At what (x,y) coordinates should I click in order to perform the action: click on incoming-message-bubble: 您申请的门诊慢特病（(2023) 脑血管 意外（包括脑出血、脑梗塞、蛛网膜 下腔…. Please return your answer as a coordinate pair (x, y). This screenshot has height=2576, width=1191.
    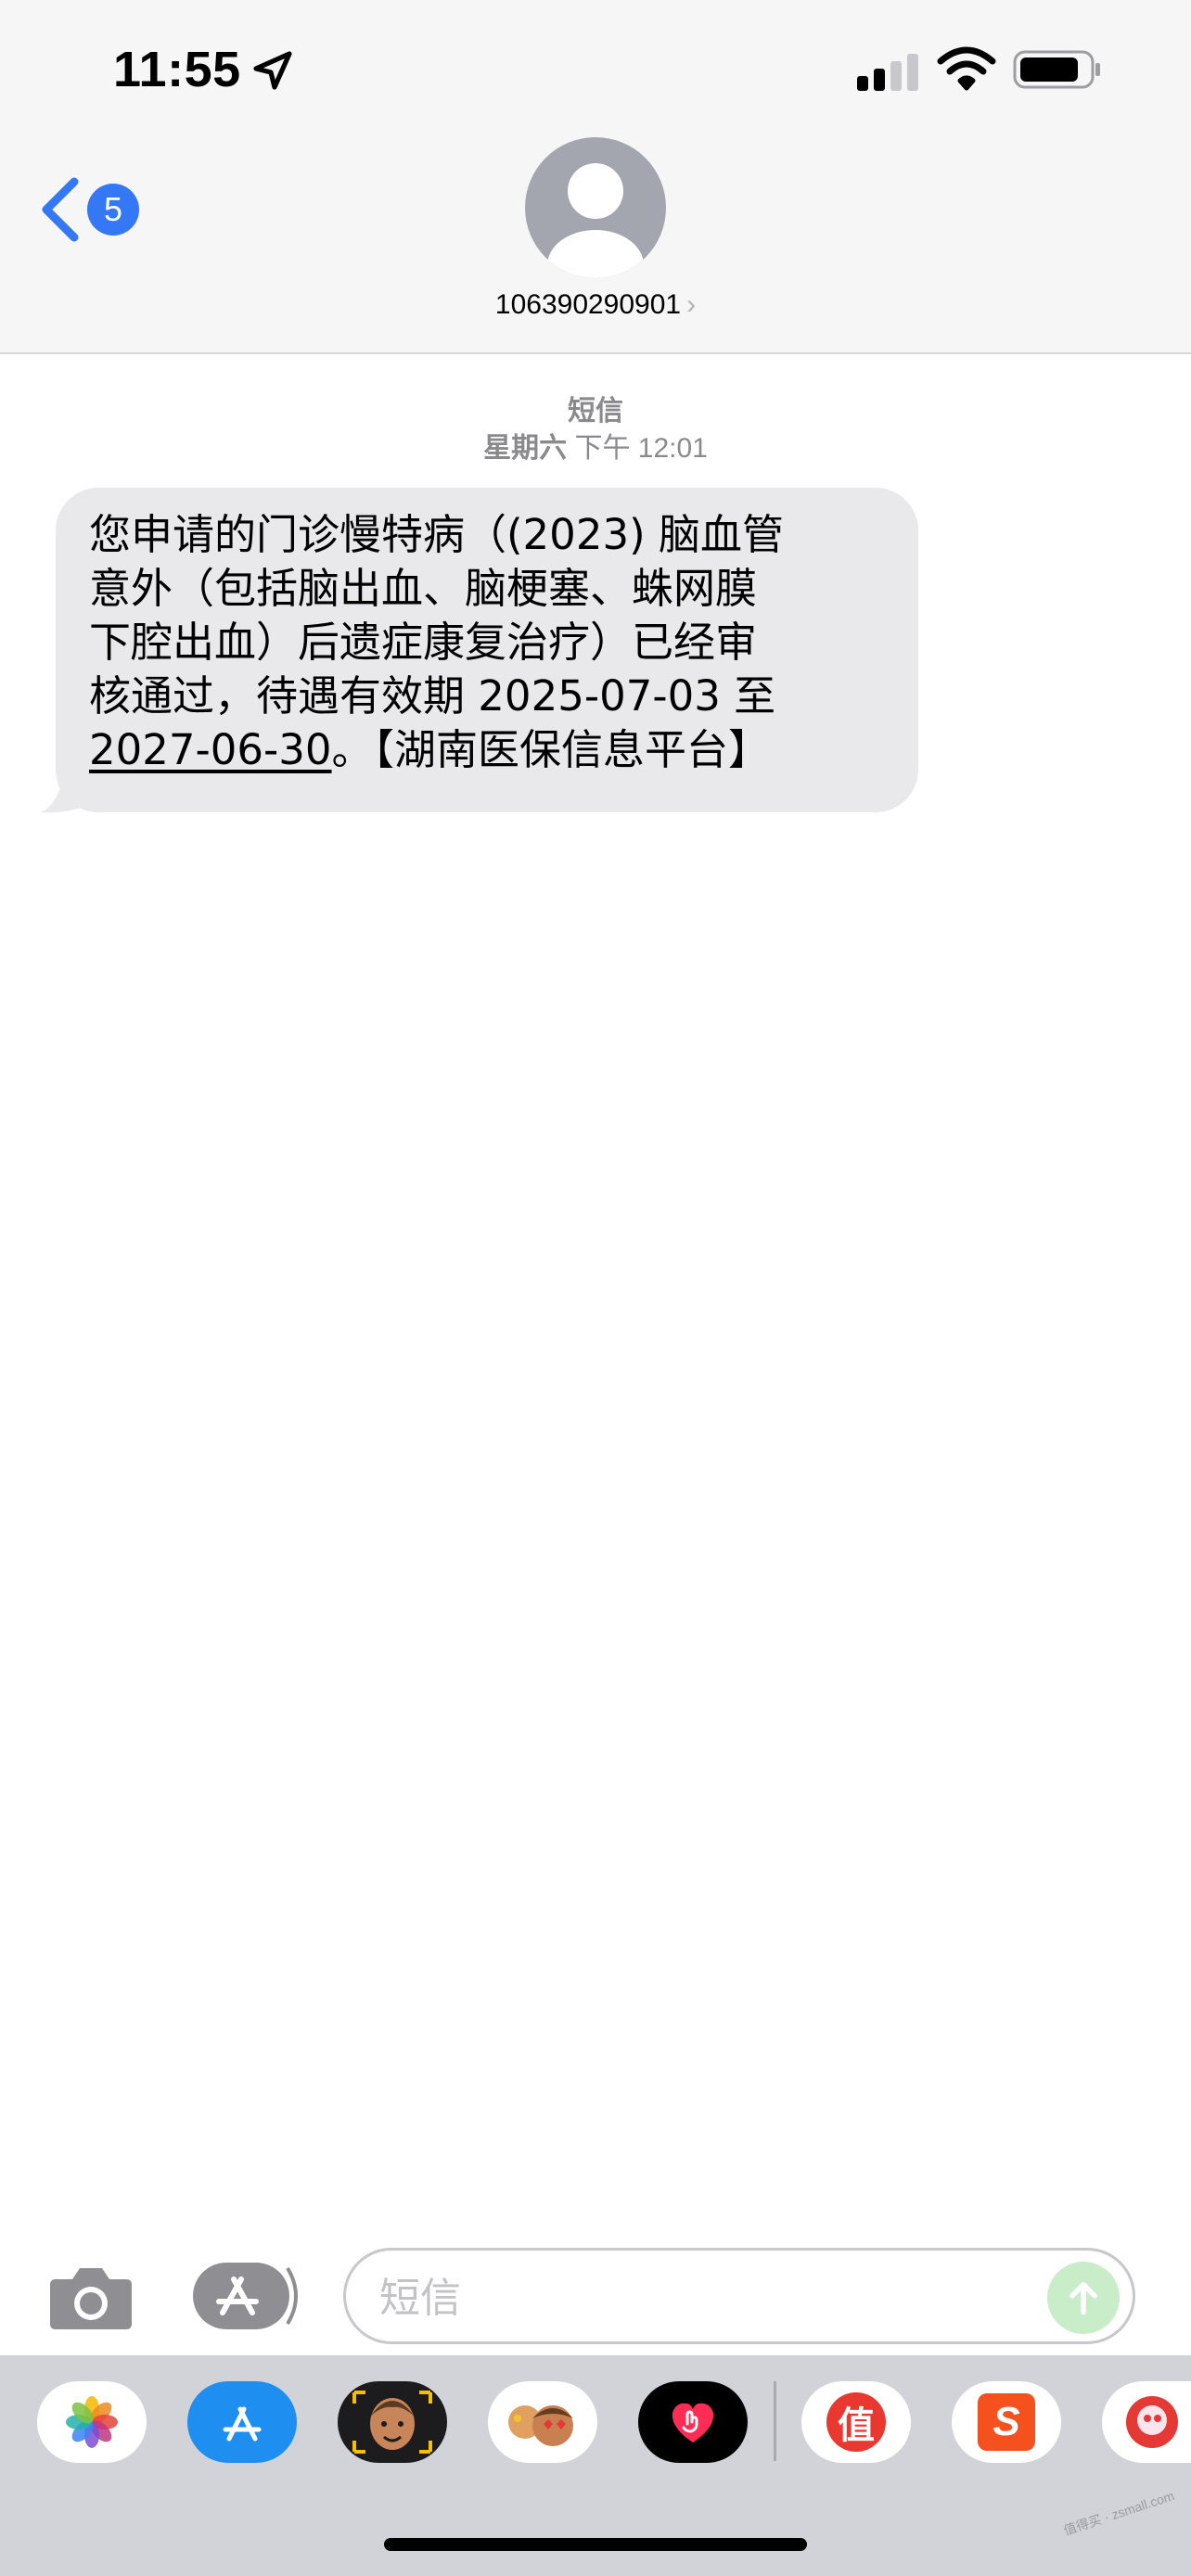
    Looking at the image, I should click on (487, 650).